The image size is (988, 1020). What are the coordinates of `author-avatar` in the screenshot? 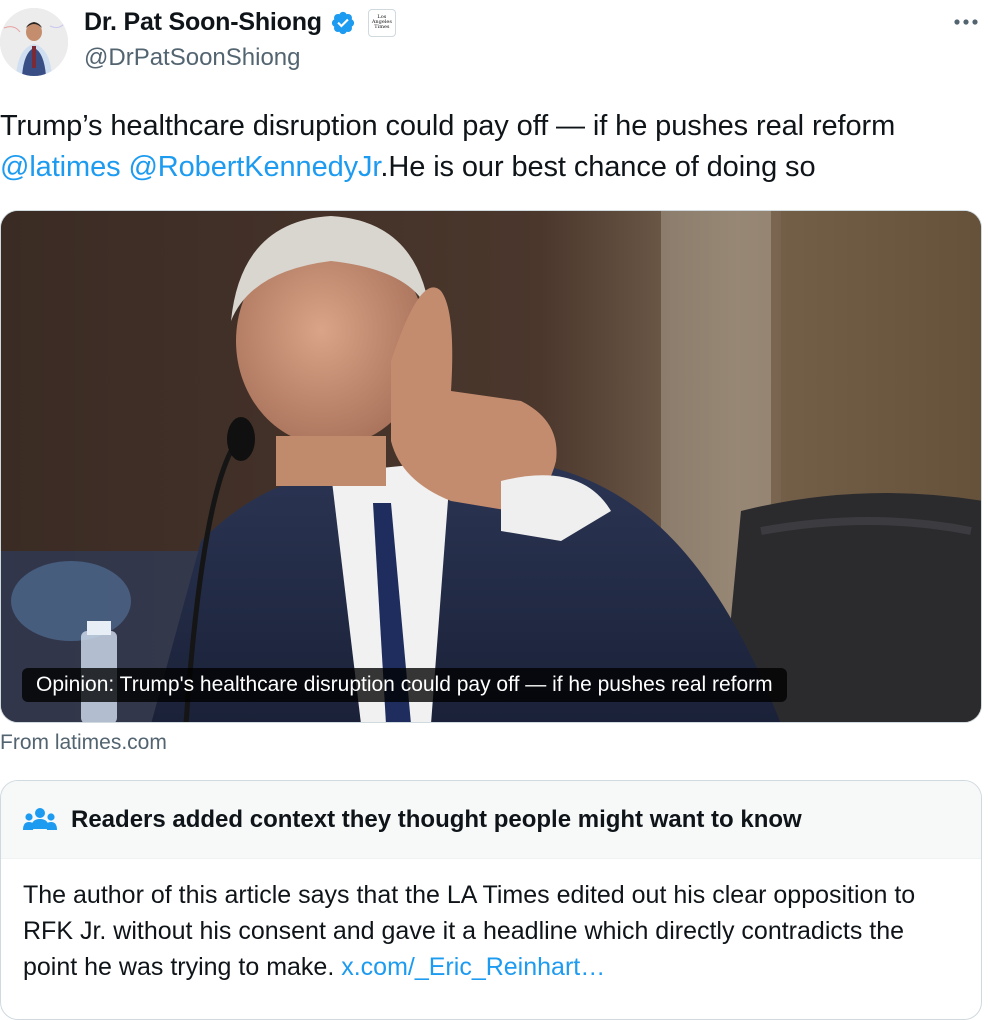 It's located at (34, 42).